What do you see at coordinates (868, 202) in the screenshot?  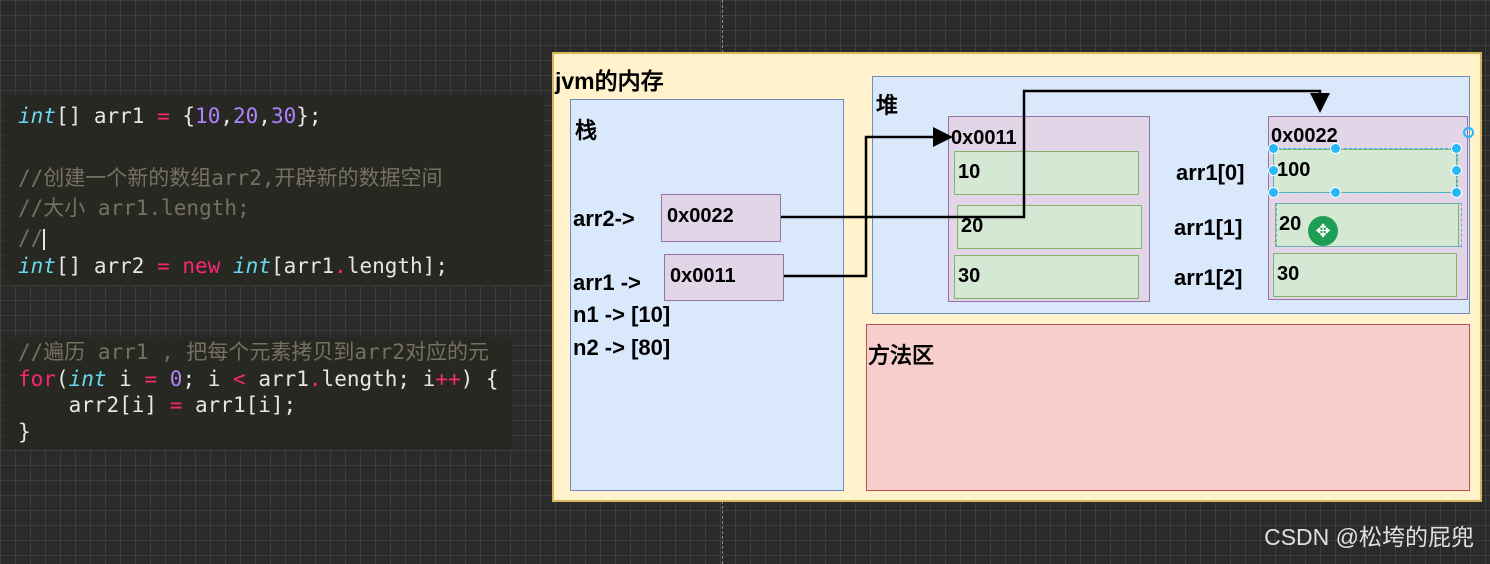 I see `arr1-to-0x0011-arrow` at bounding box center [868, 202].